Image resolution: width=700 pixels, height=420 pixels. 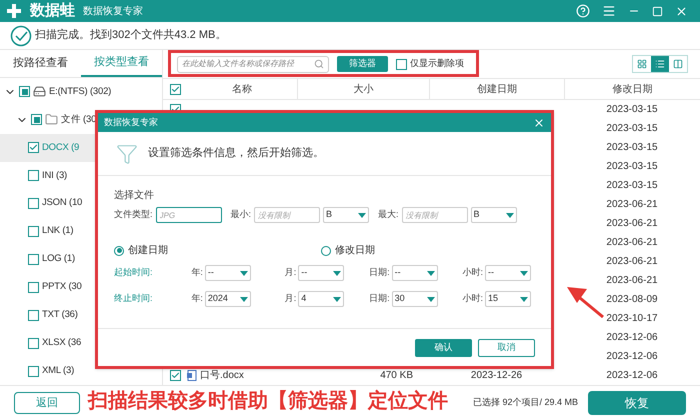 What do you see at coordinates (268, 401) in the screenshot?
I see `annotation-caption: 扫描结果较多时借助【筛选器】定位文件` at bounding box center [268, 401].